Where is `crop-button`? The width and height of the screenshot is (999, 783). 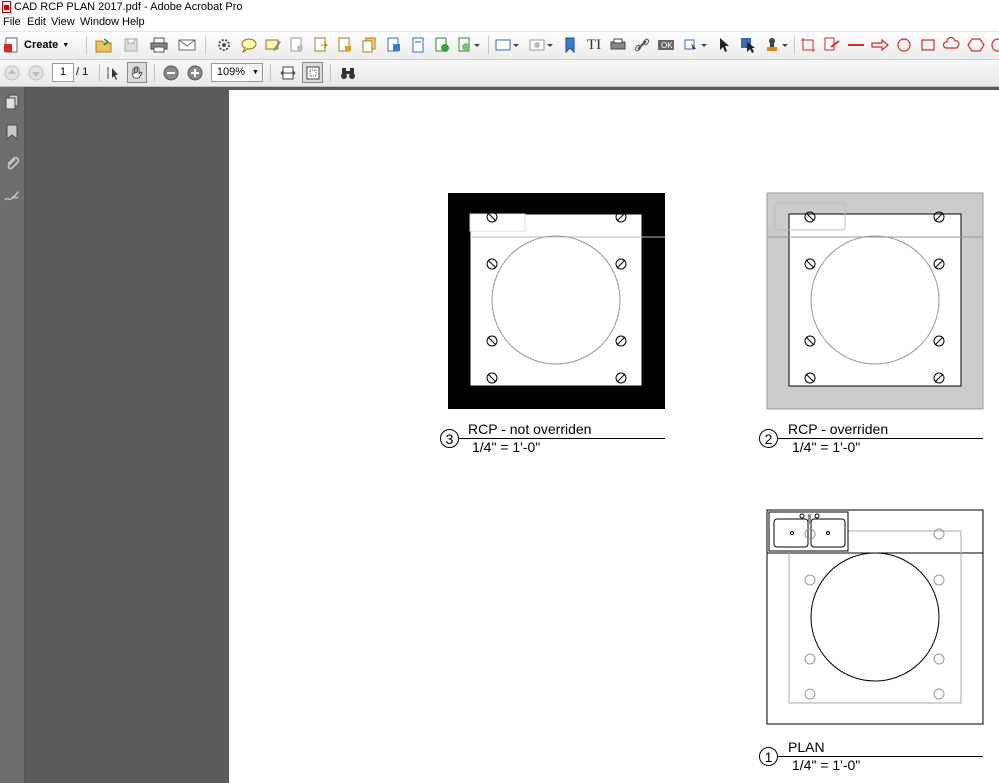
crop-button is located at coordinates (808, 45).